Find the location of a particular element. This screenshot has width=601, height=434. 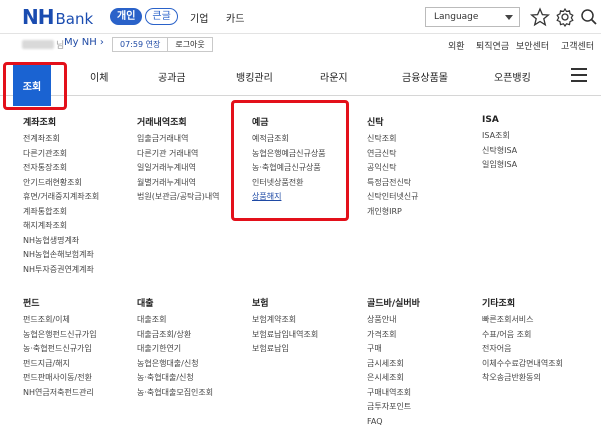

menu-item: ISA조회 is located at coordinates (499, 136).